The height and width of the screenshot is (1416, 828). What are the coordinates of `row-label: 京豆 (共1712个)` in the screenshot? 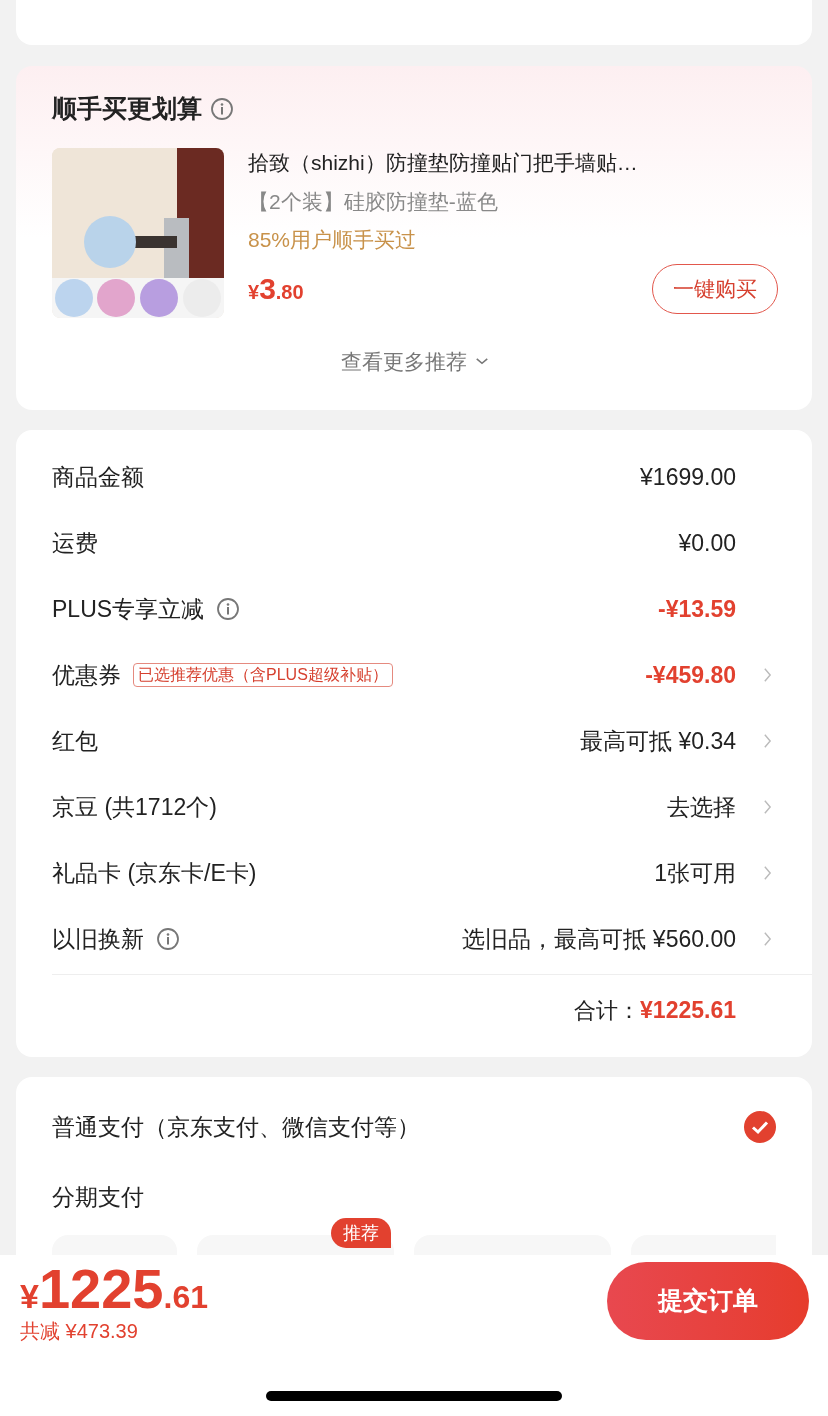 It's located at (134, 807).